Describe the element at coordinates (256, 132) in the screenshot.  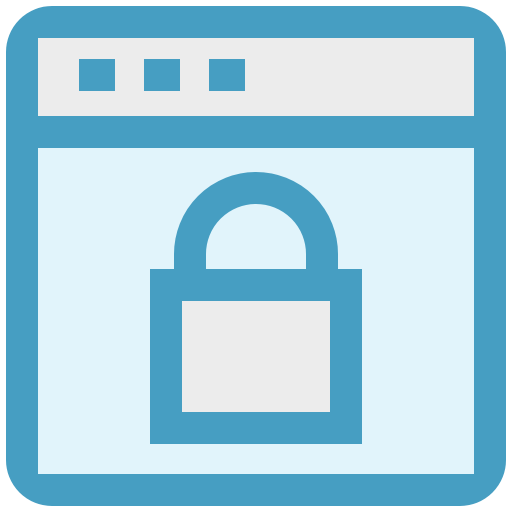
I see `titlebar-divider` at that location.